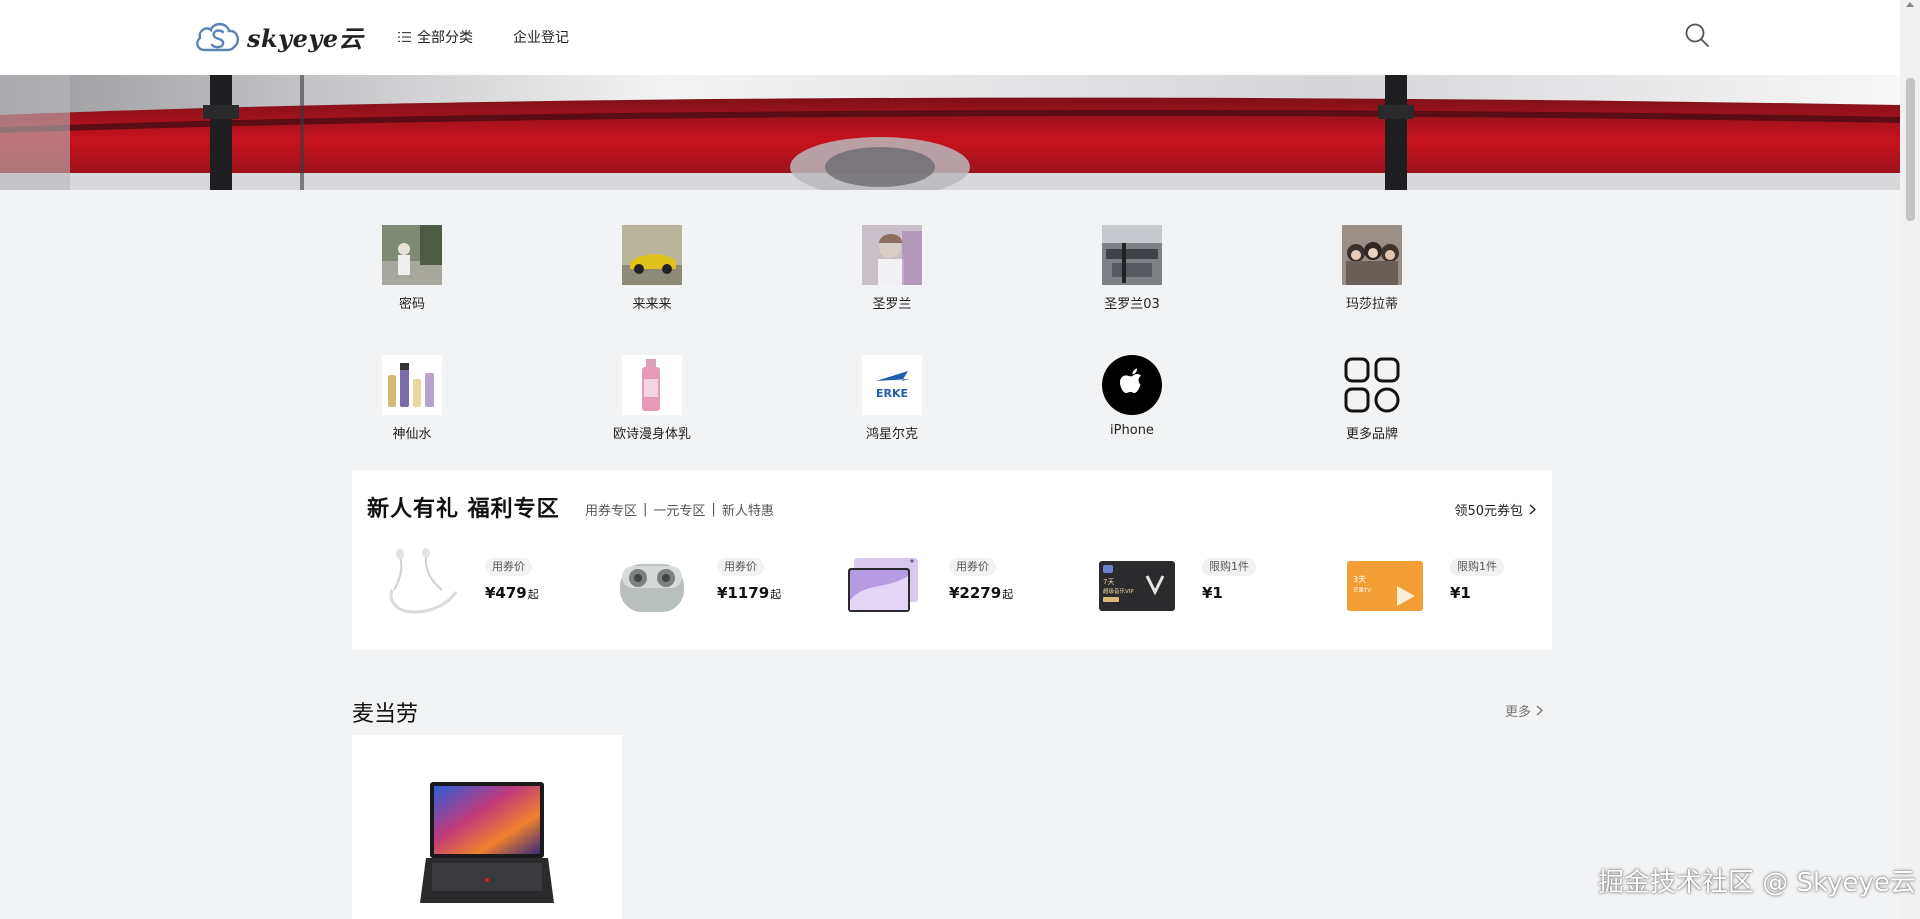 This screenshot has width=1920, height=919. Describe the element at coordinates (1385, 586) in the screenshot. I see `deal-image: 3天 芒果TV` at that location.